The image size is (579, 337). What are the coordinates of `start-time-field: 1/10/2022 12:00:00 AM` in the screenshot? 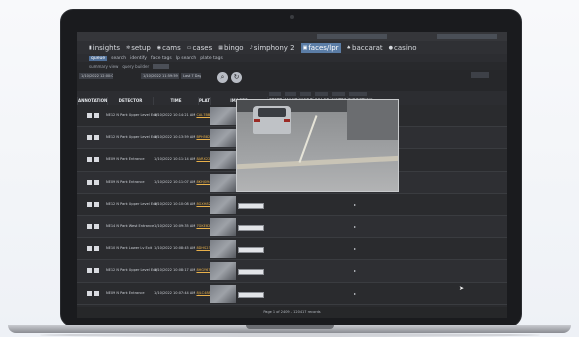 It's located at (96, 76).